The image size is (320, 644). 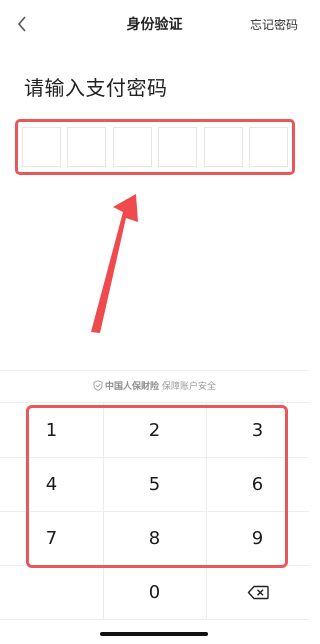 What do you see at coordinates (155, 147) in the screenshot?
I see `pin-highlight-annotation` at bounding box center [155, 147].